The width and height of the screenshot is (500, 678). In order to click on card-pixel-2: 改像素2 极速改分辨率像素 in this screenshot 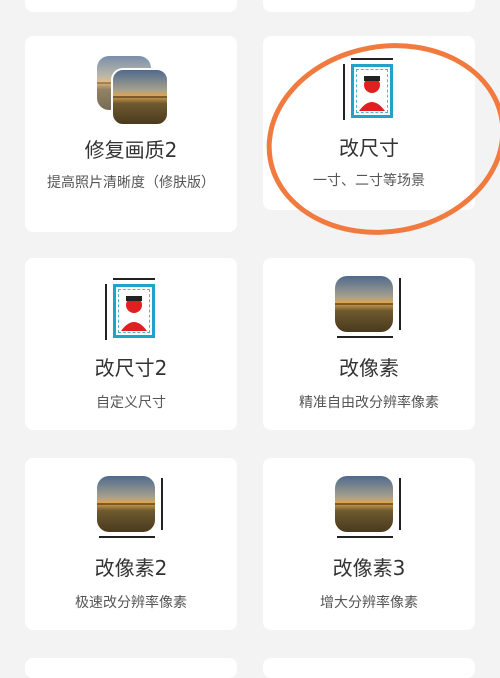, I will do `click(131, 544)`.